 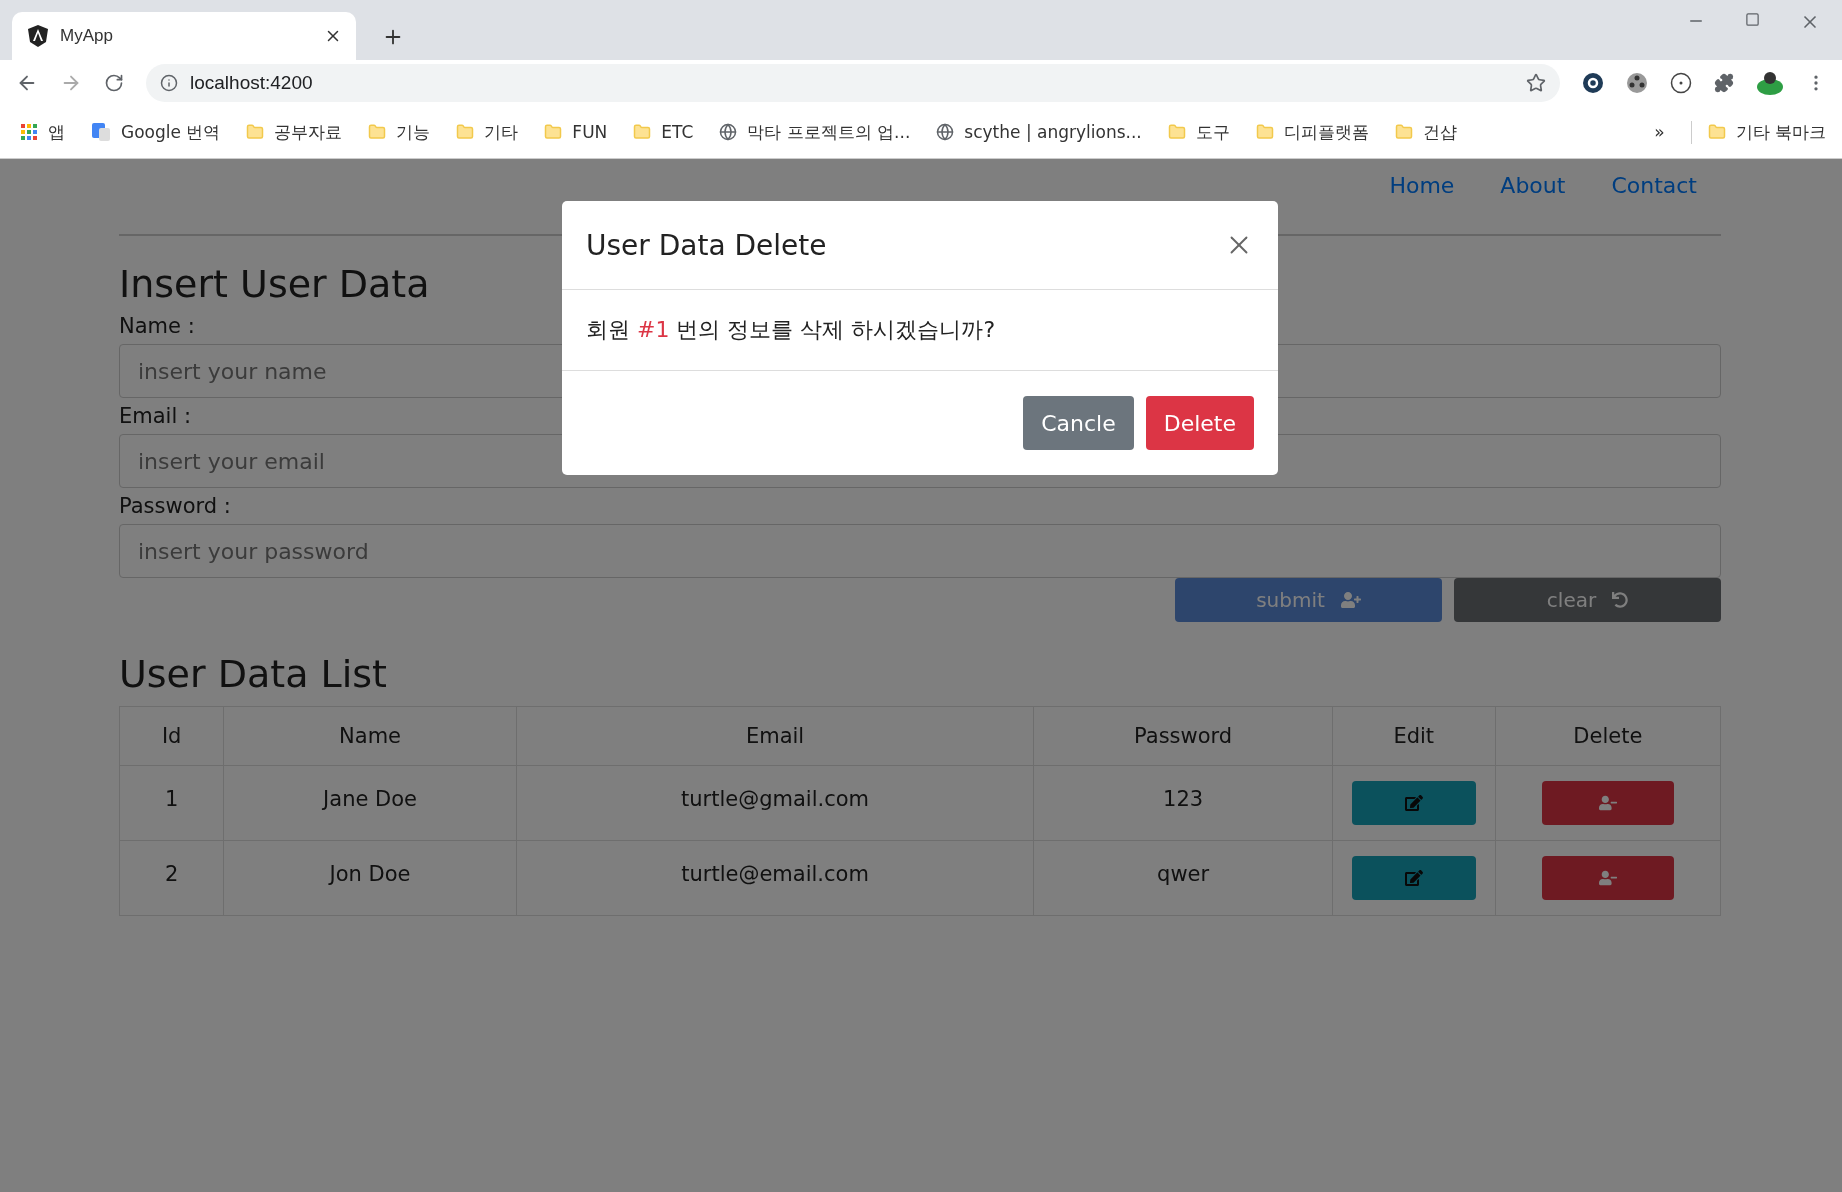 What do you see at coordinates (1183, 736) in the screenshot?
I see `column-header: Password` at bounding box center [1183, 736].